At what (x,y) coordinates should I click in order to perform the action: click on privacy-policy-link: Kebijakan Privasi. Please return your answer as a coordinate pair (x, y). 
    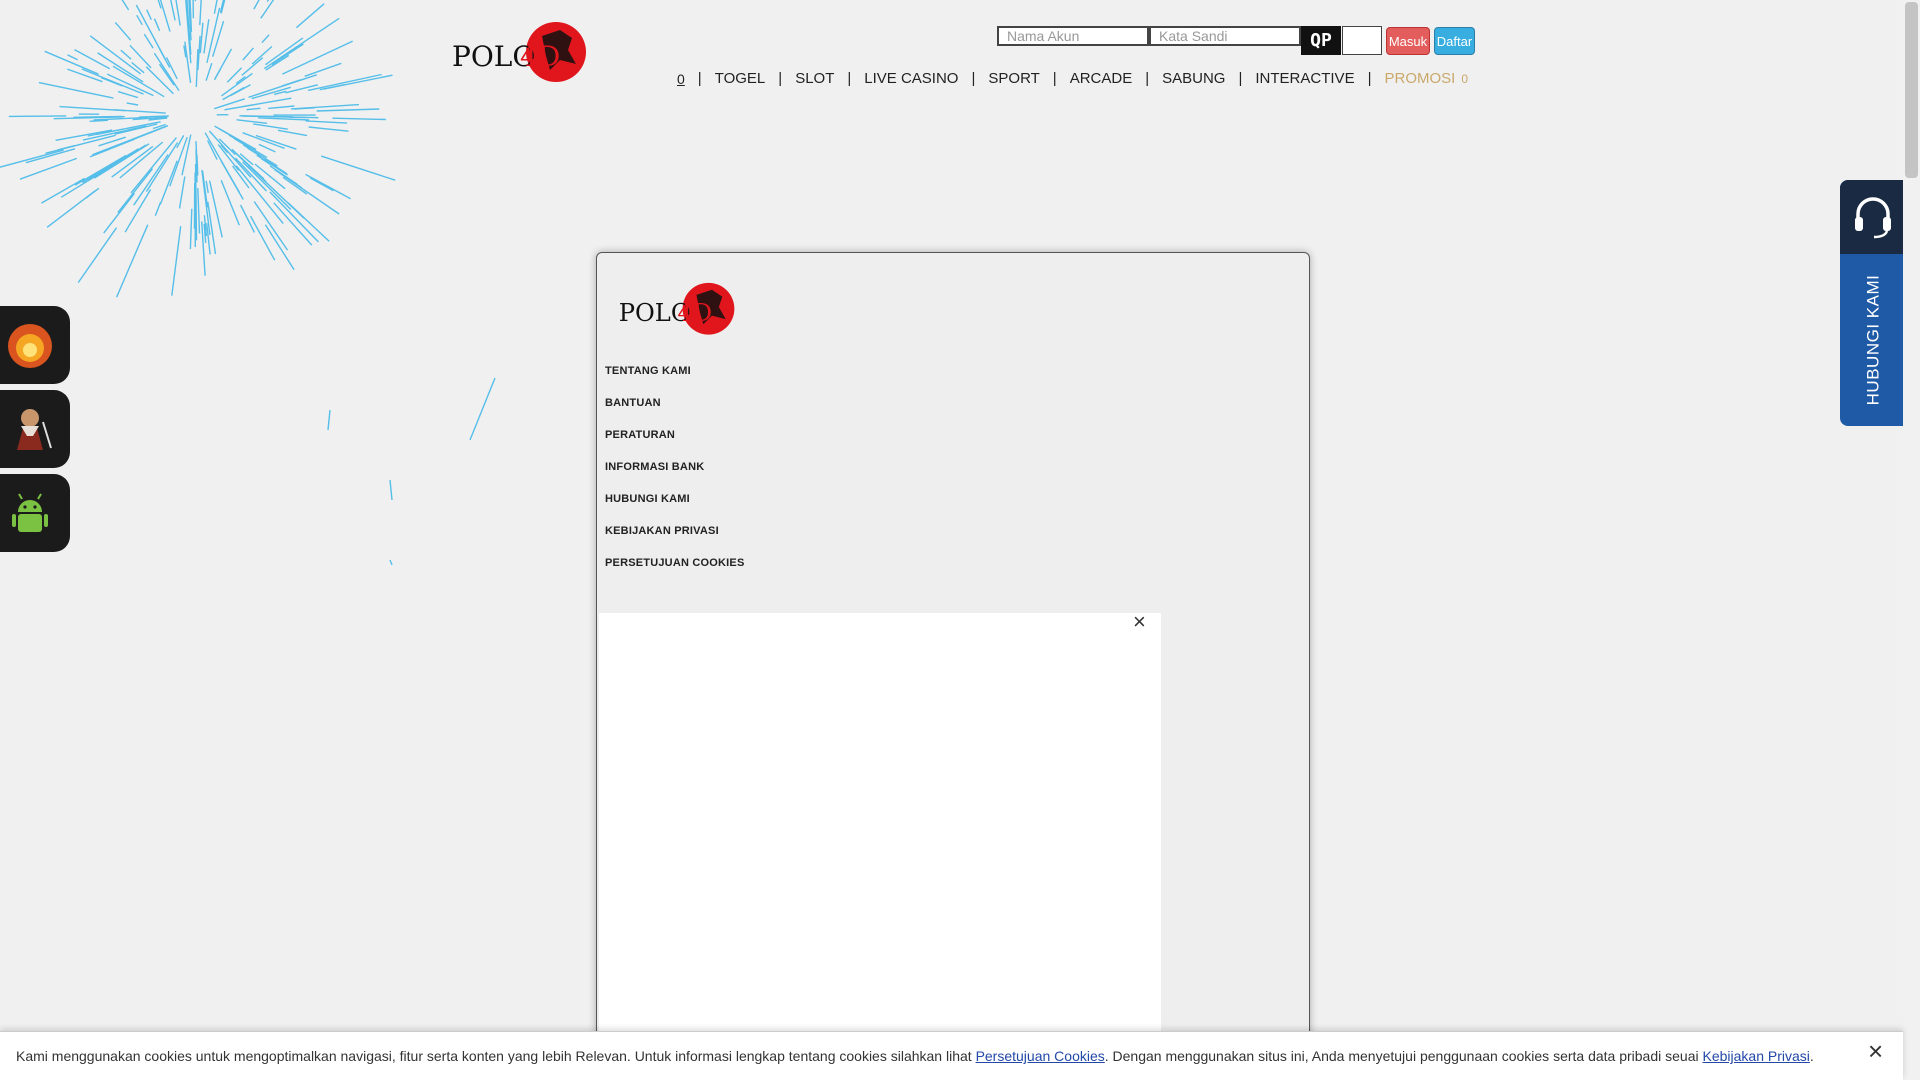
    Looking at the image, I should click on (1756, 1056).